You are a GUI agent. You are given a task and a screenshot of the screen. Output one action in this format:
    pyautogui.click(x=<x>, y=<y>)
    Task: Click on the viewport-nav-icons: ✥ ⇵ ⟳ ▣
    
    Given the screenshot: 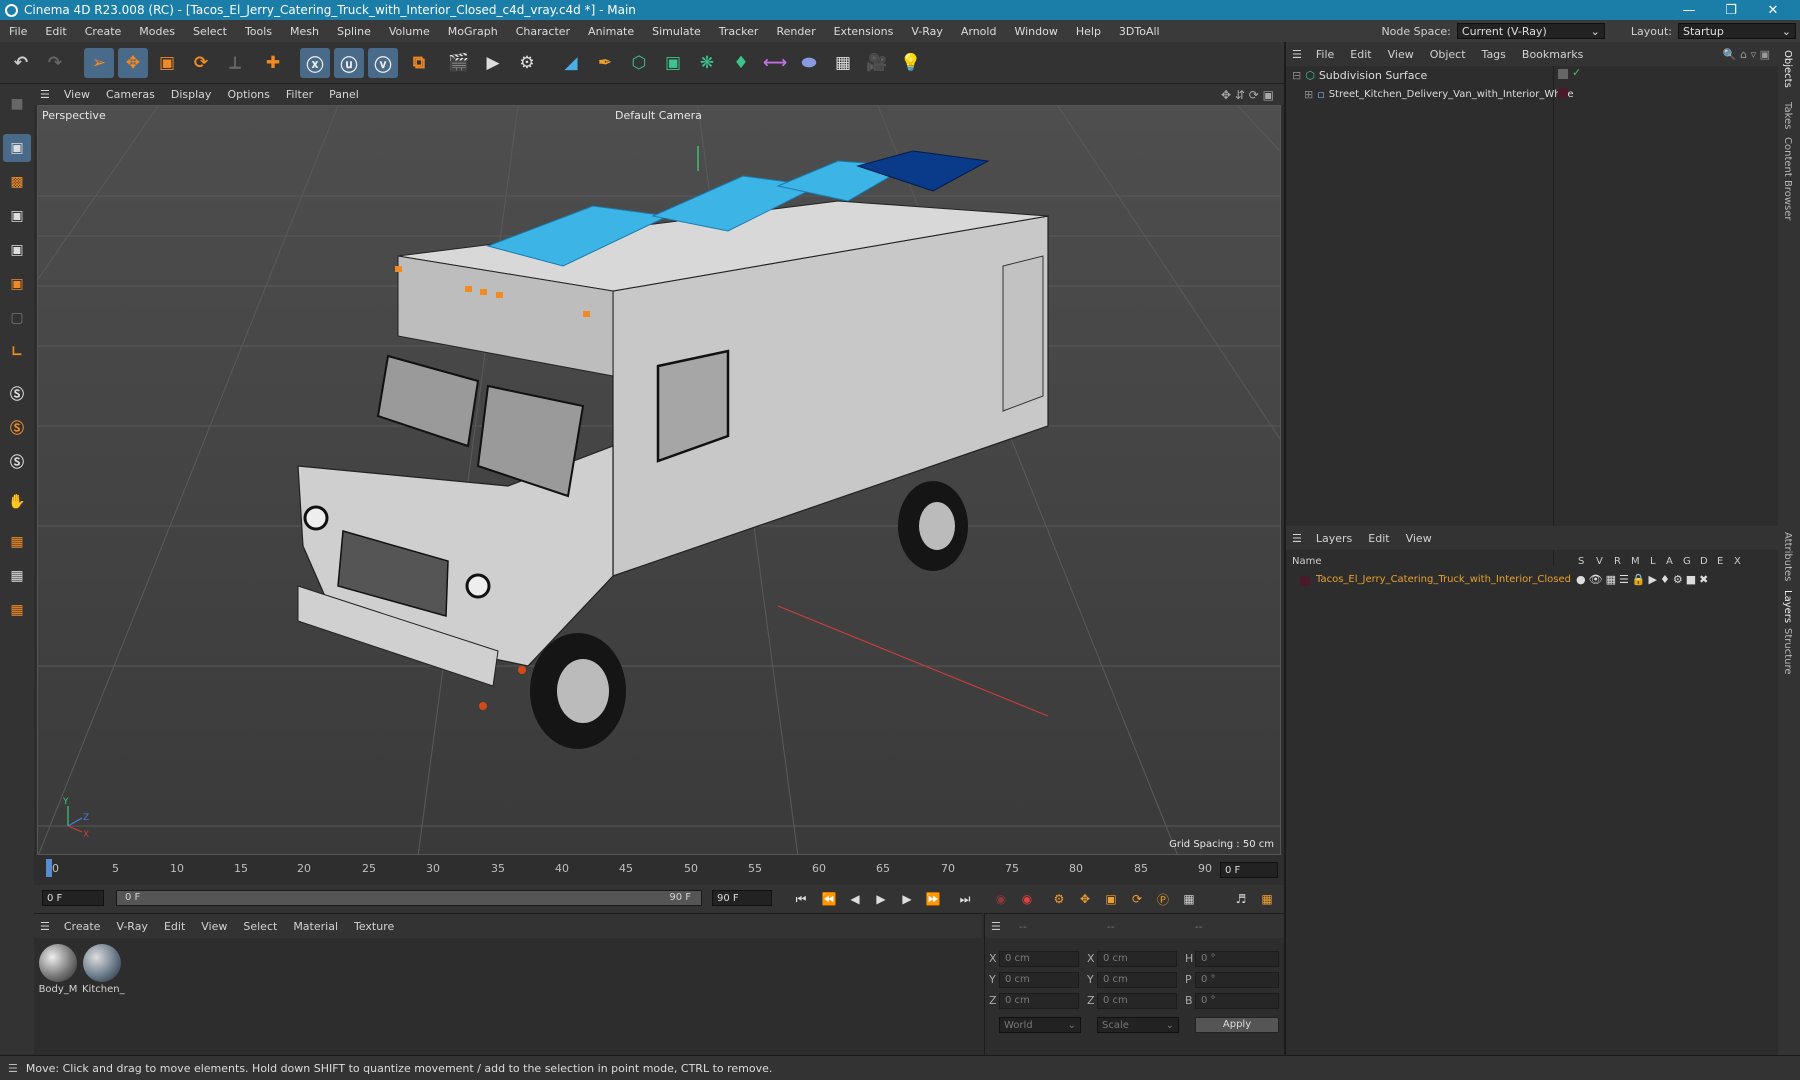 What is the action you would take?
    pyautogui.click(x=1247, y=95)
    